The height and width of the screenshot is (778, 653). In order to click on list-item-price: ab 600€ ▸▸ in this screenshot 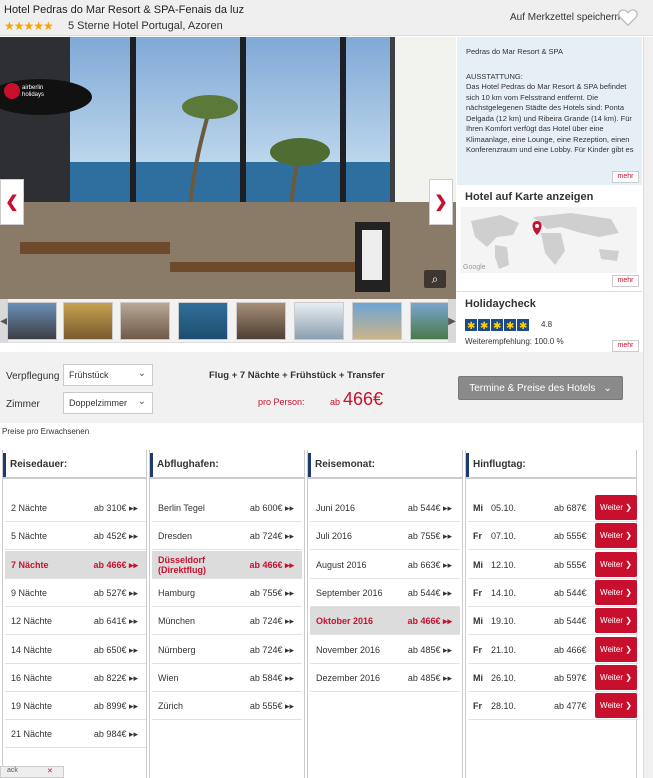, I will do `click(271, 508)`.